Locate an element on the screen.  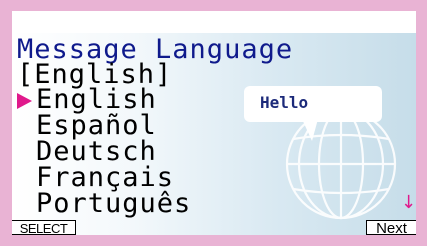
select-button: SELECT is located at coordinates (44, 227).